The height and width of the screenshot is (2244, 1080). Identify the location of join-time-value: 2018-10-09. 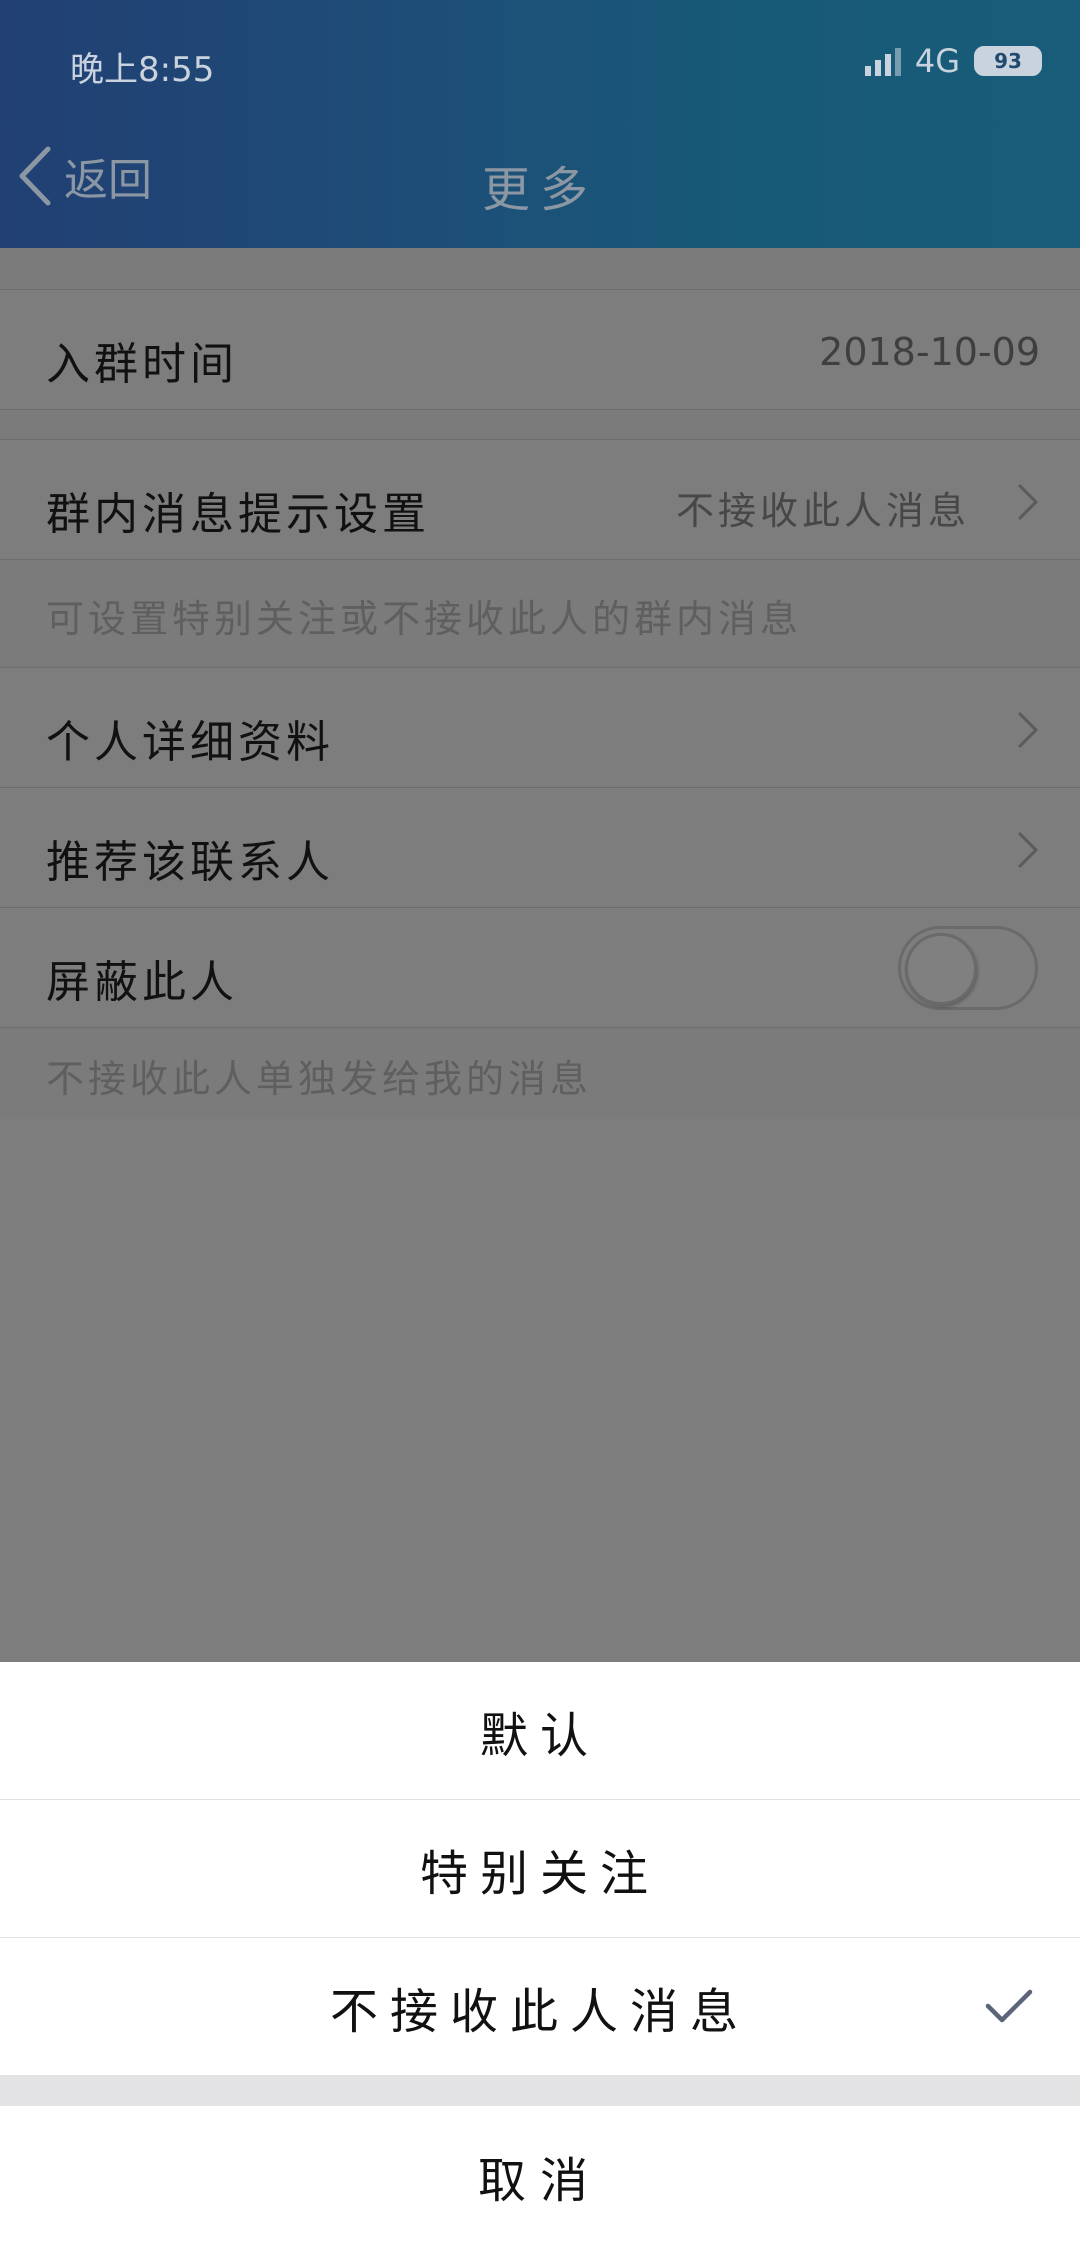
(929, 352).